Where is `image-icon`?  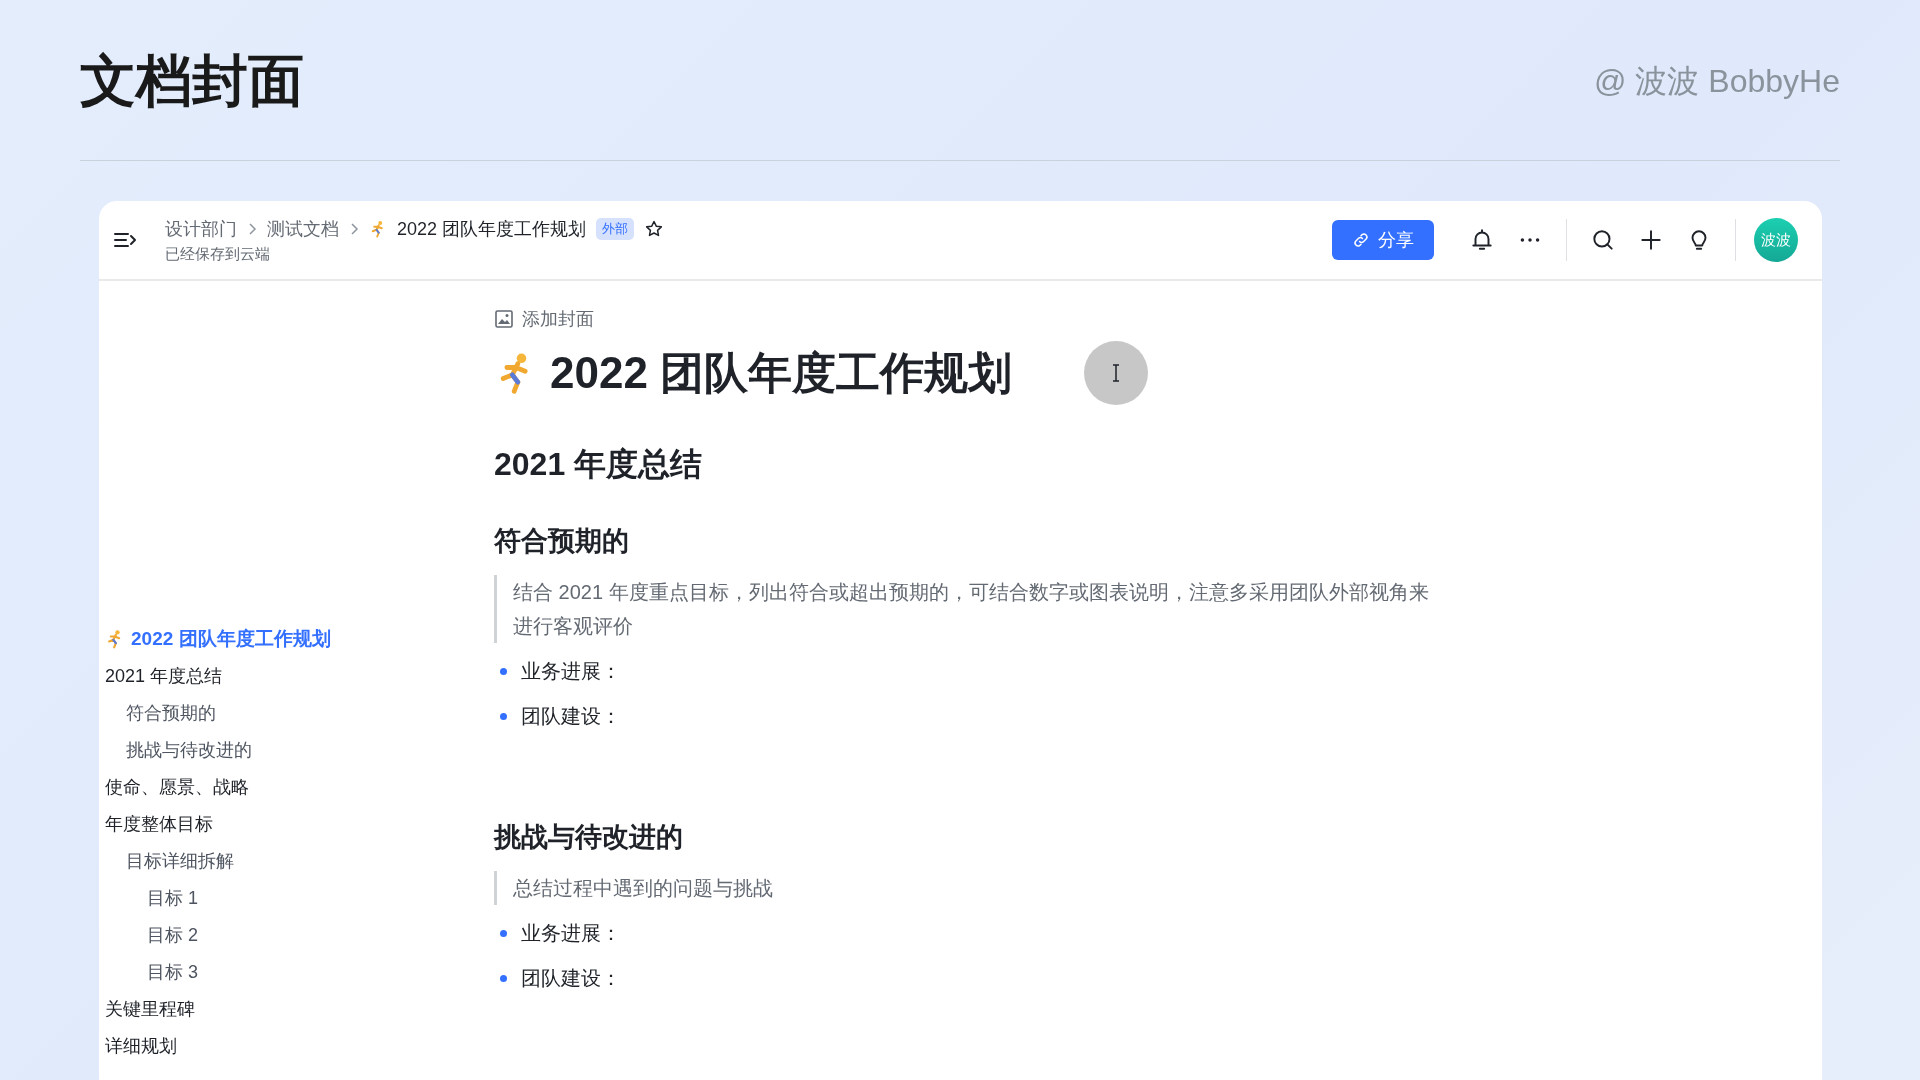
image-icon is located at coordinates (504, 319).